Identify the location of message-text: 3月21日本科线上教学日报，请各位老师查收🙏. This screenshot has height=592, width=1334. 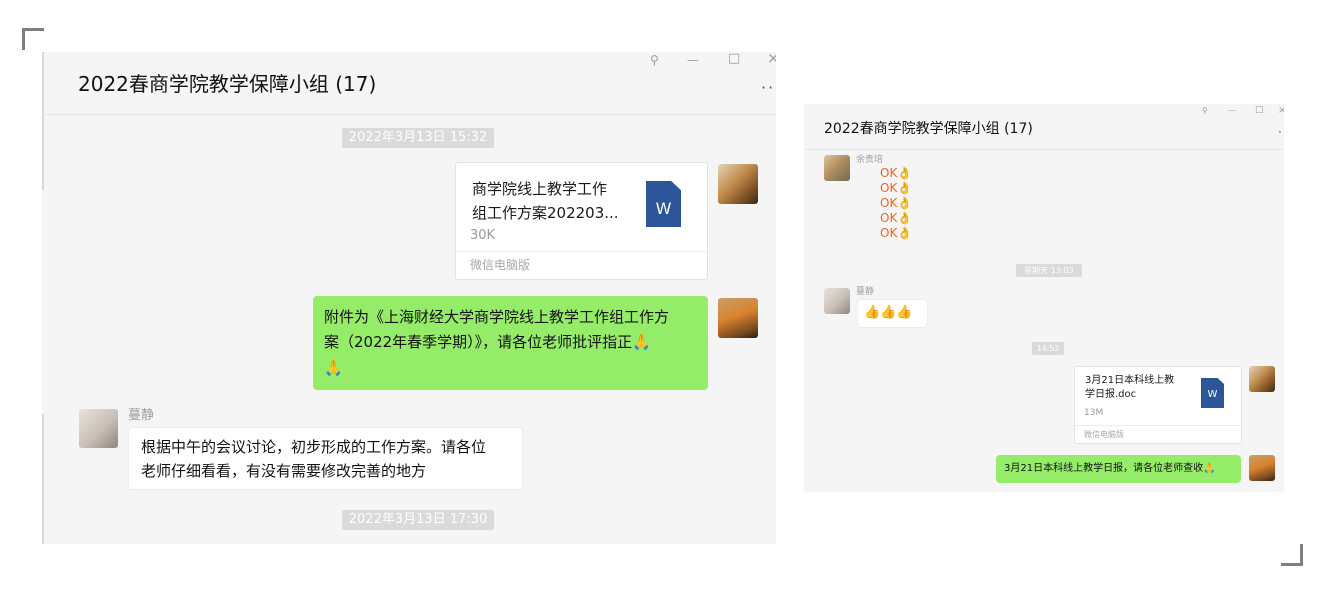
(1110, 468).